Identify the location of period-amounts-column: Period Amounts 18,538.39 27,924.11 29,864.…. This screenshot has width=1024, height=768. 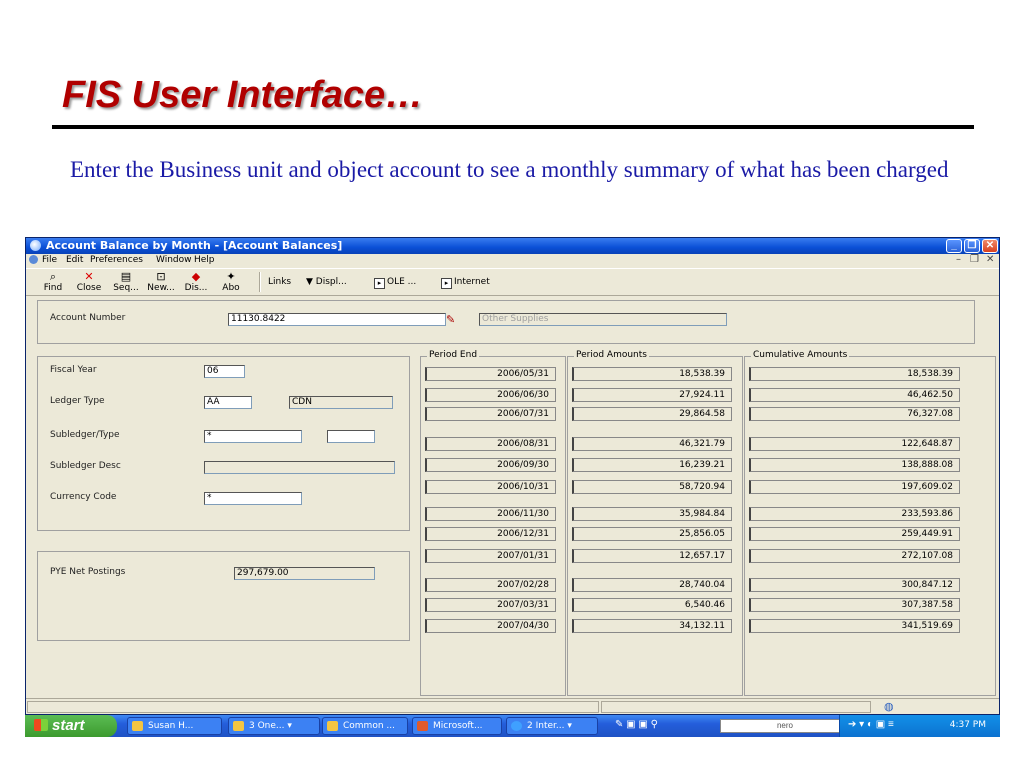
(655, 523).